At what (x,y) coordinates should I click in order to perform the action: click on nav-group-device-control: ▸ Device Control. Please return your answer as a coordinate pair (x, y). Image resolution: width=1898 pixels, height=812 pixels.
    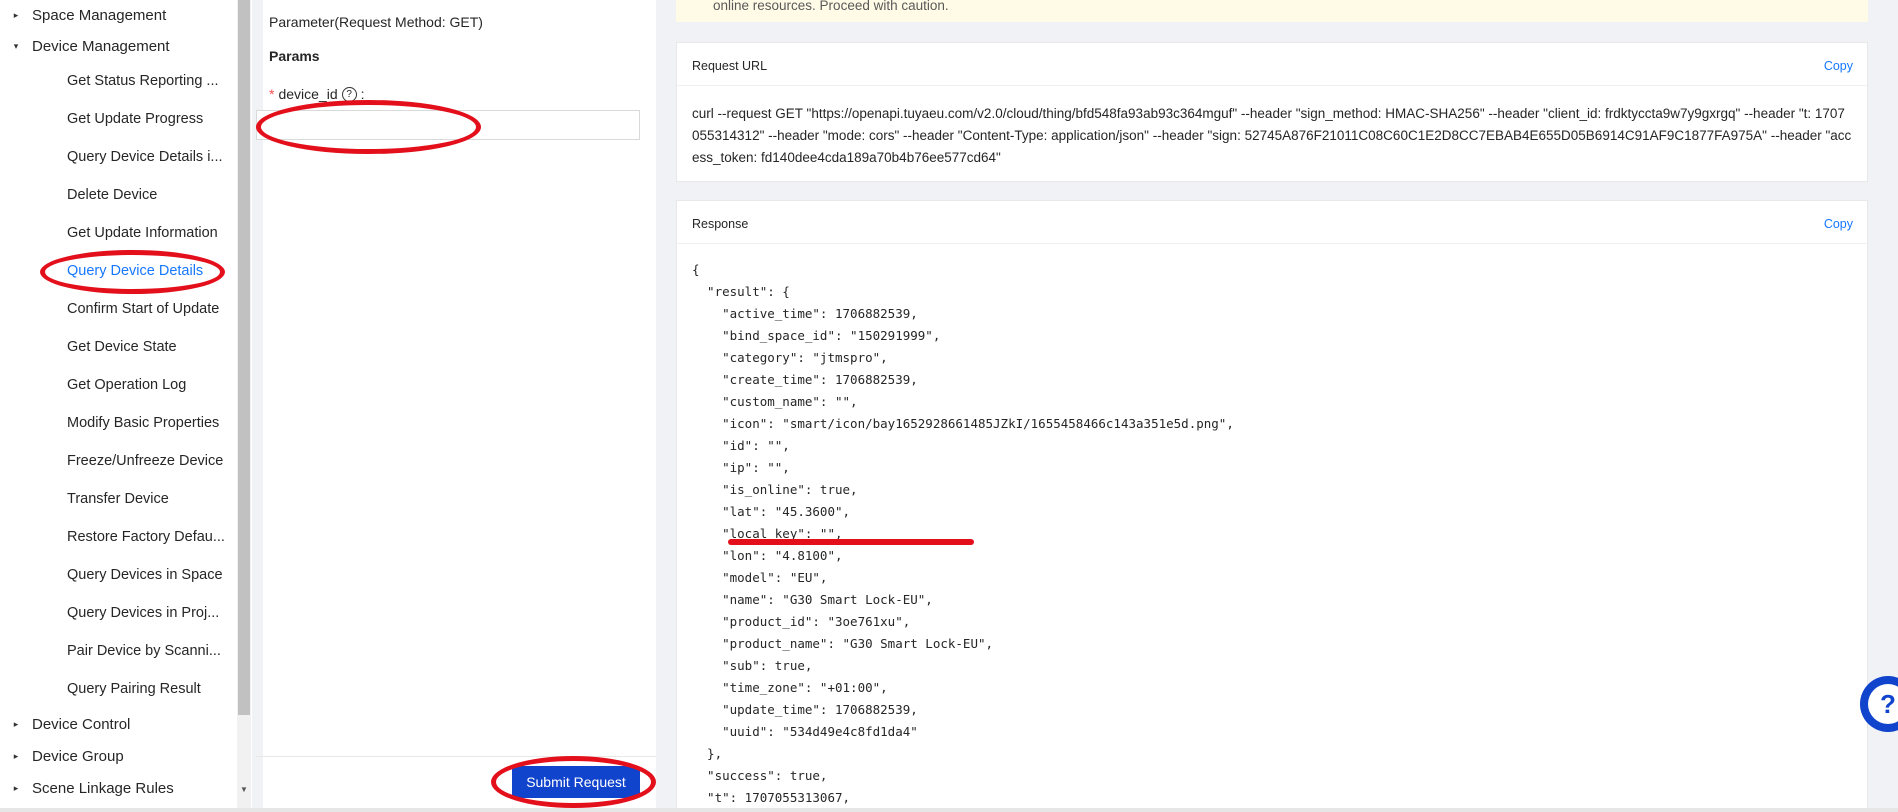
    Looking at the image, I should click on (65, 724).